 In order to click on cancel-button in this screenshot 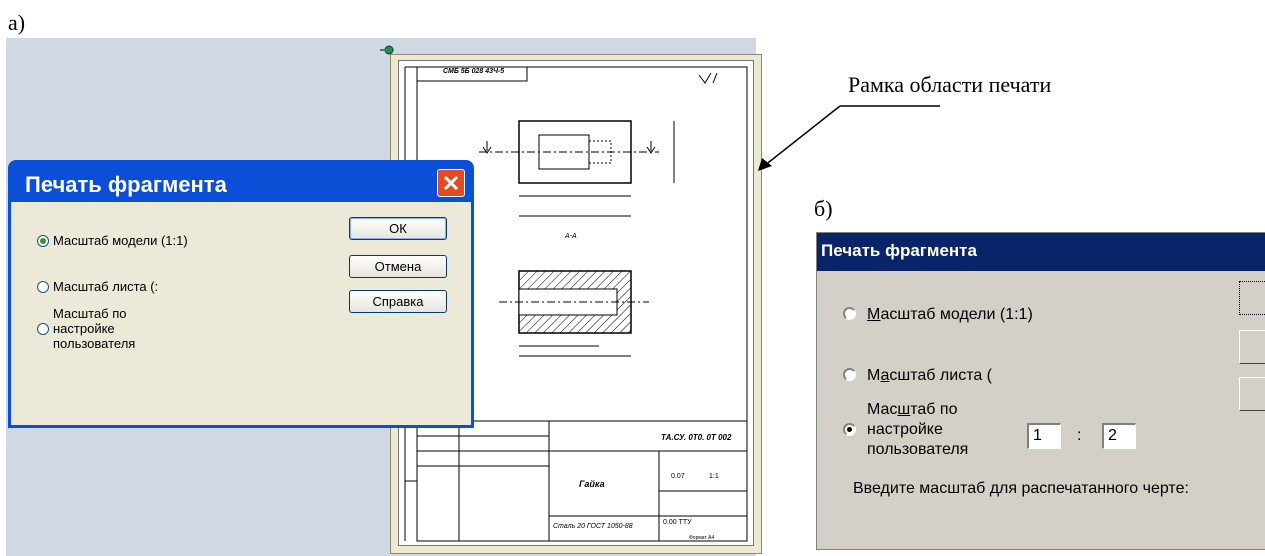, I will do `click(1252, 347)`.